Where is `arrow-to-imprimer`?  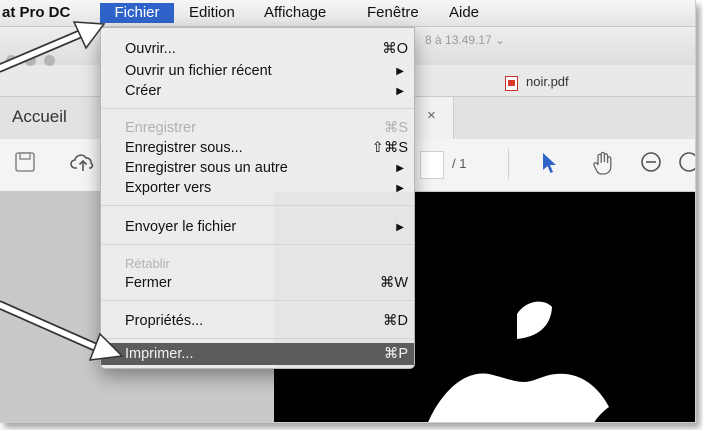 arrow-to-imprimer is located at coordinates (62, 330).